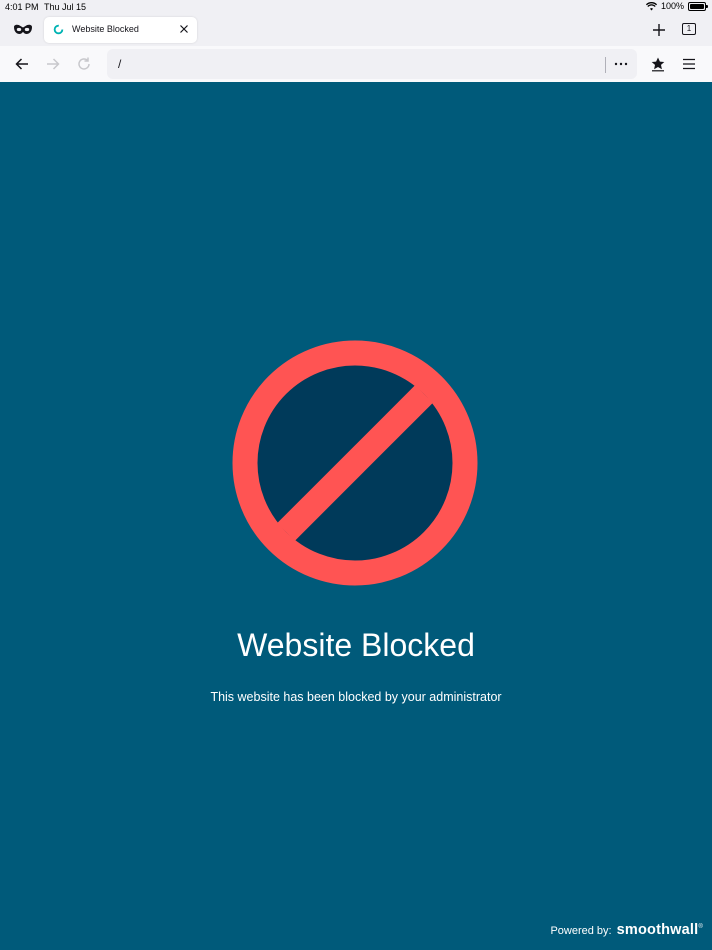 This screenshot has width=712, height=950. I want to click on close-tab-icon, so click(184, 29).